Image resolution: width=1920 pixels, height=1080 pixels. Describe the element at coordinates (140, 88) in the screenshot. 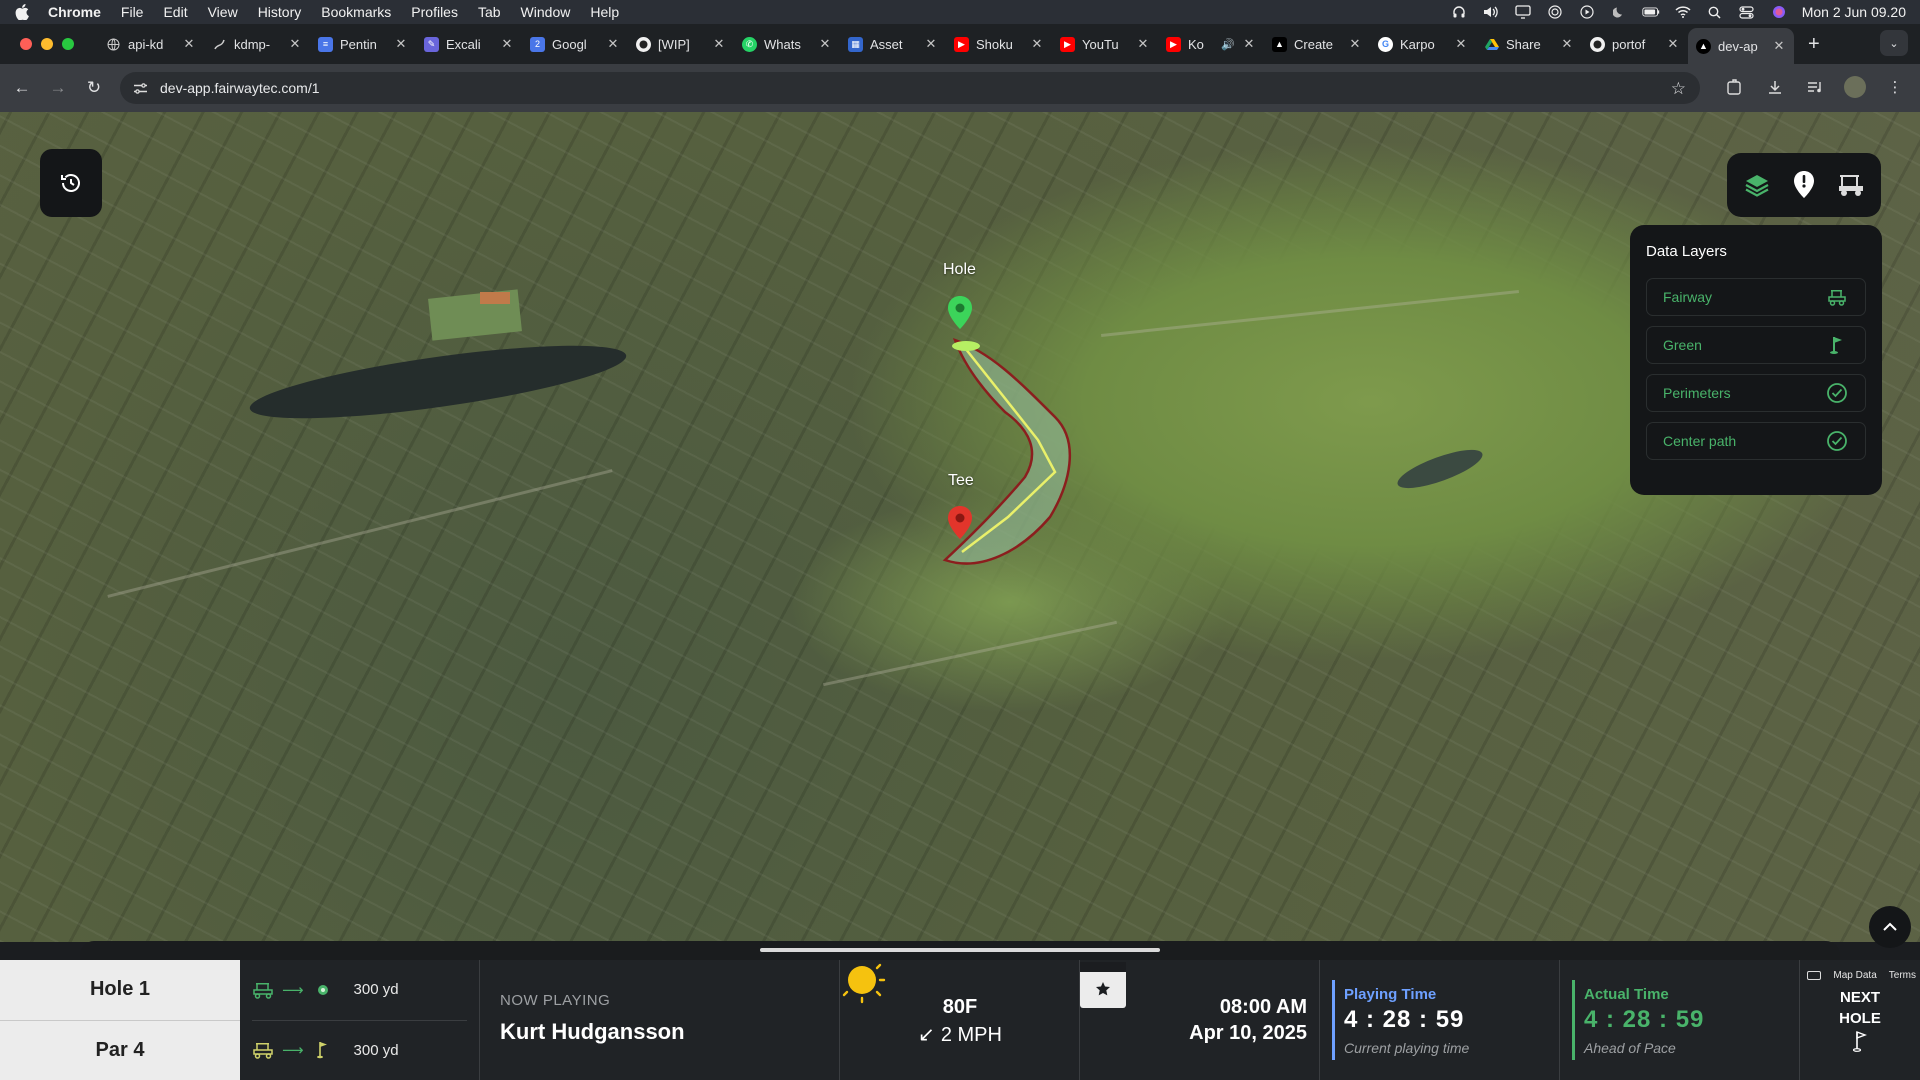

I see `site-settings-icon` at that location.